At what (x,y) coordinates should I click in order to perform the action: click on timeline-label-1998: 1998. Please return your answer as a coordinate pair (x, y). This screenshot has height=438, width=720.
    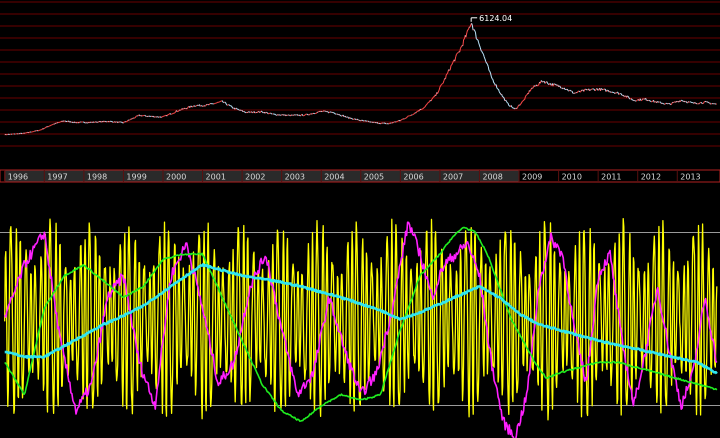
    Looking at the image, I should click on (97, 177).